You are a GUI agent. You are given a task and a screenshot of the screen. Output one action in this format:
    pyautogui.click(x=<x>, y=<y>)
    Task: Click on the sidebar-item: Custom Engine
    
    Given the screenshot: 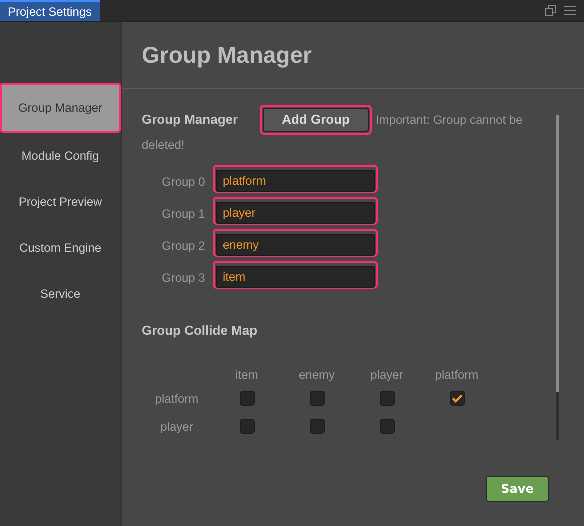 What is the action you would take?
    pyautogui.click(x=60, y=248)
    